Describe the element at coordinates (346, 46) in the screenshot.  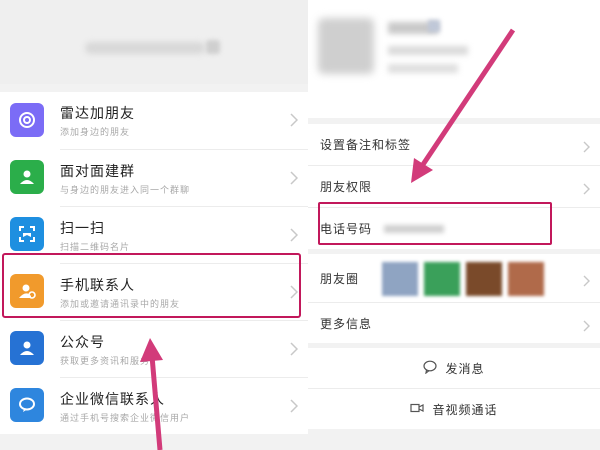
I see `avatar` at that location.